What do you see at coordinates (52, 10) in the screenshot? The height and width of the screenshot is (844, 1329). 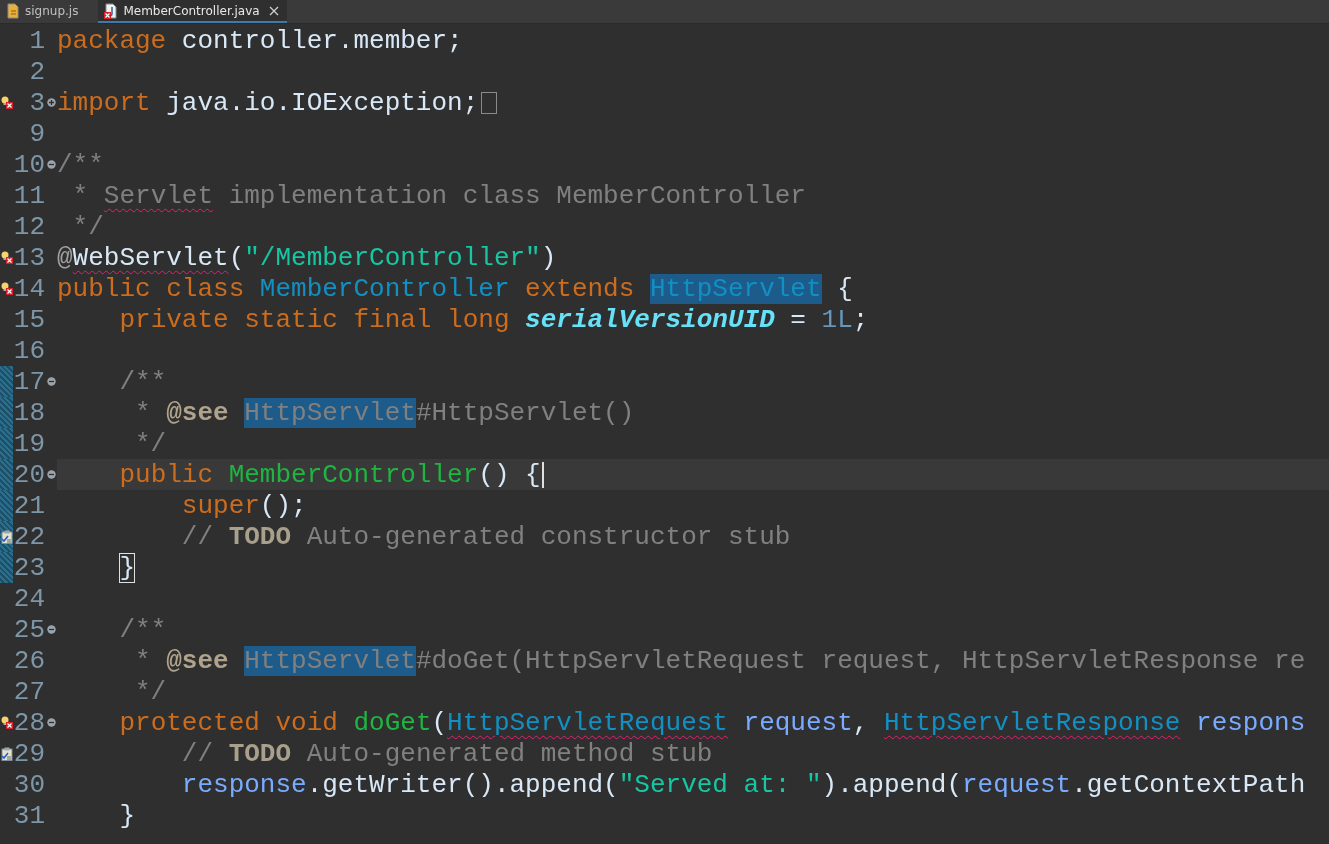 I see `tab-label: signup.js` at bounding box center [52, 10].